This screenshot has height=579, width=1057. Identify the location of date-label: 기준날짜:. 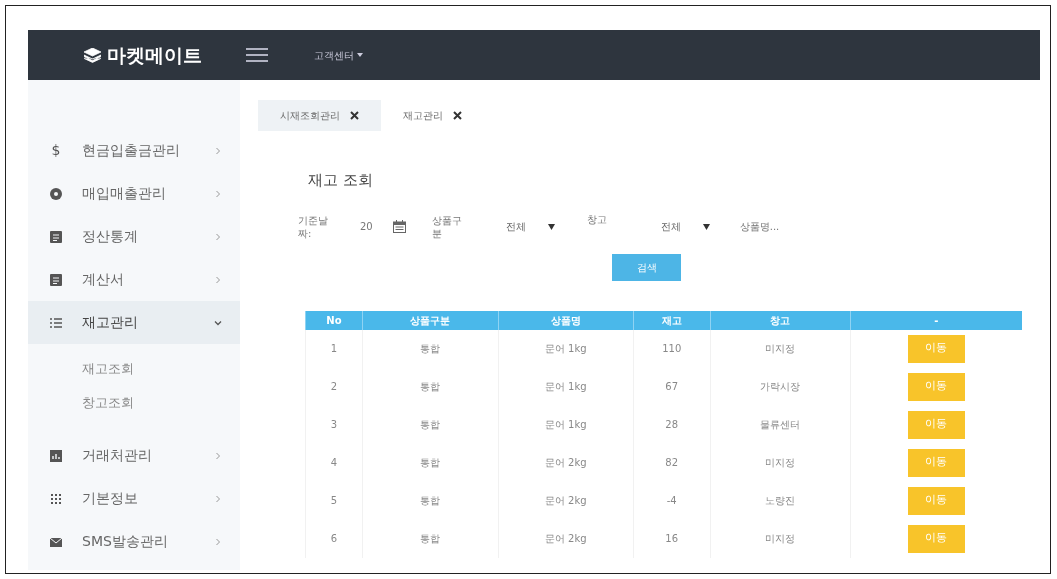
(313, 226).